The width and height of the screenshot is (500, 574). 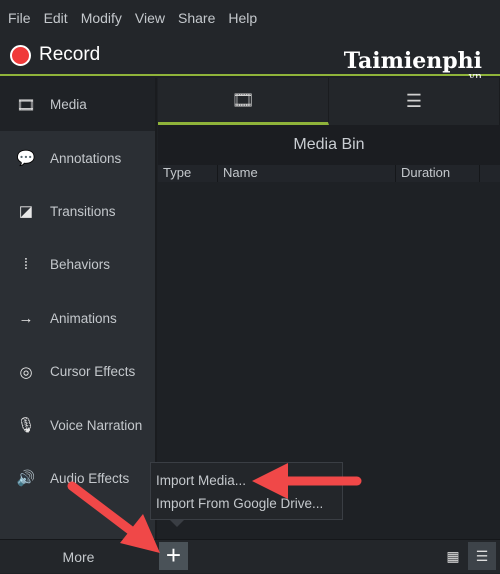 I want to click on grid-icon: ▦, so click(x=453, y=555).